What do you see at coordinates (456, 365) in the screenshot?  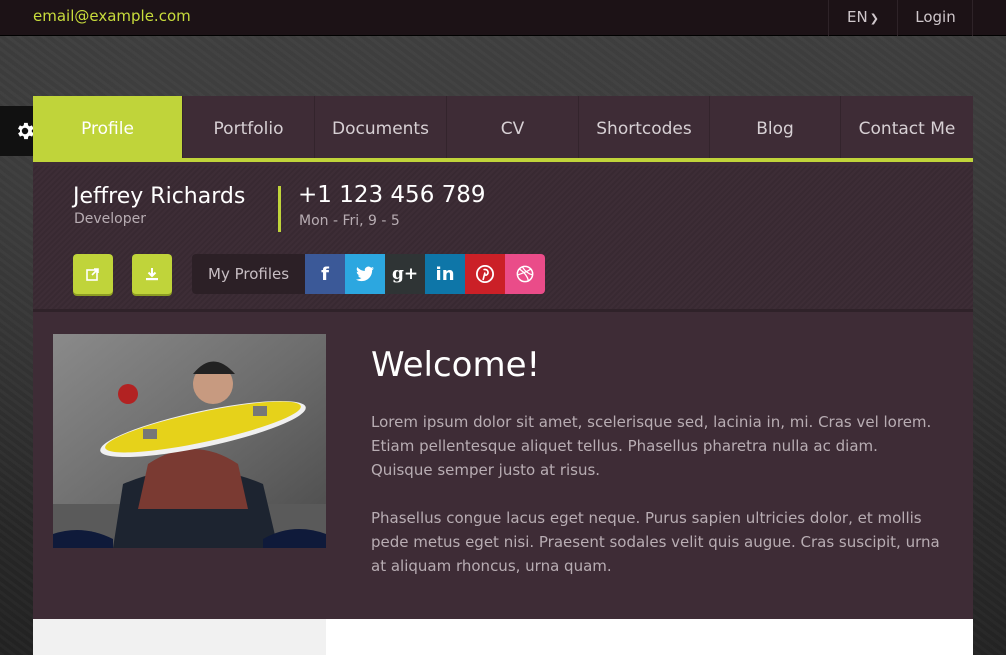 I see `welcome-heading: Welcome!` at bounding box center [456, 365].